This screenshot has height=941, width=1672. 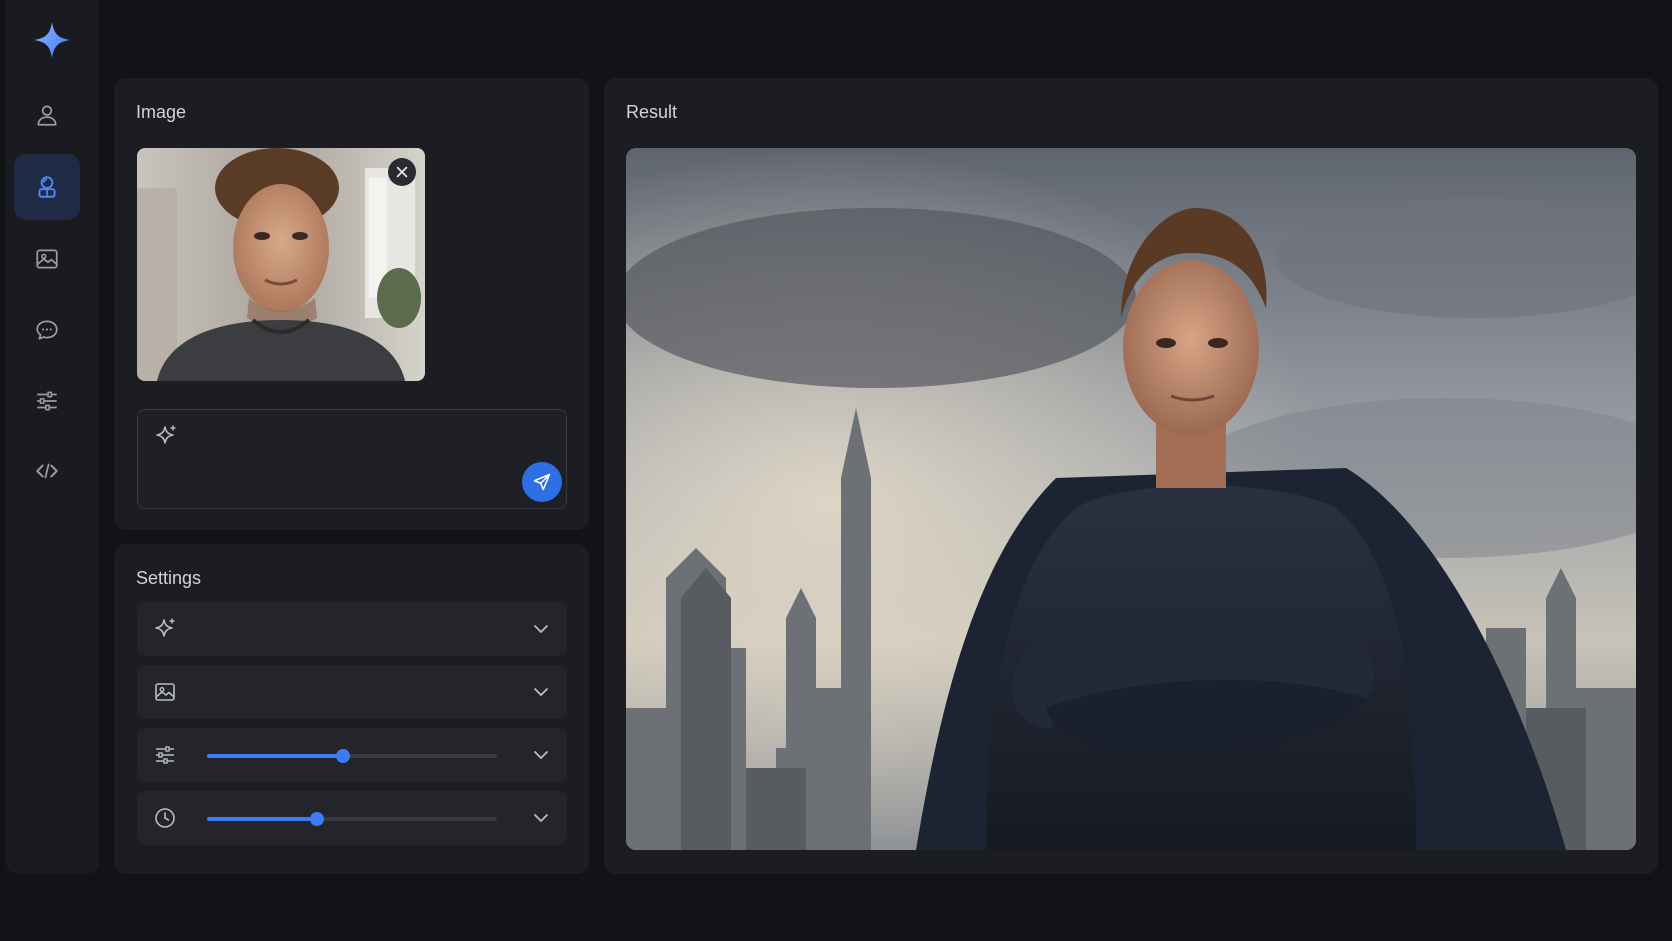 I want to click on settings-panel: Settings, so click(x=351, y=709).